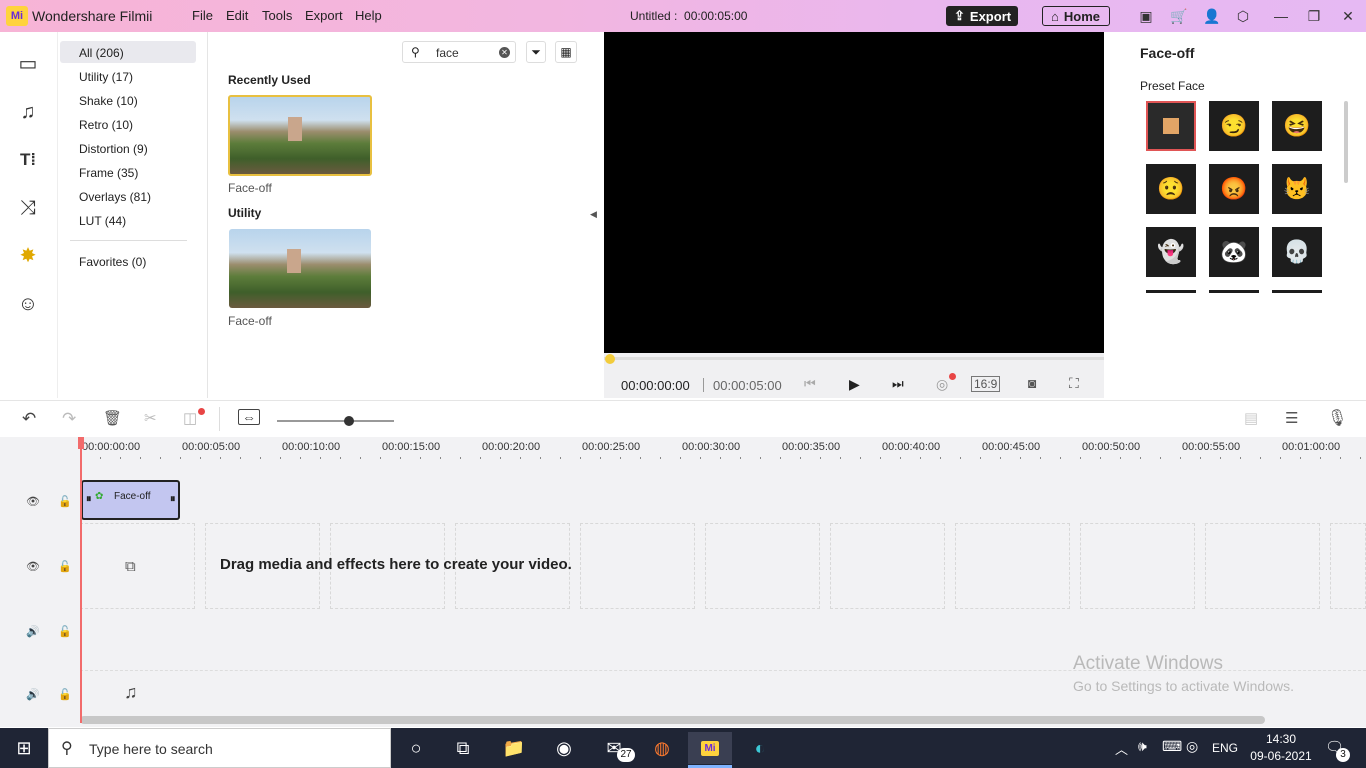 The image size is (1366, 768). Describe the element at coordinates (115, 197) in the screenshot. I see `category-overlays: Overlays (81)` at that location.